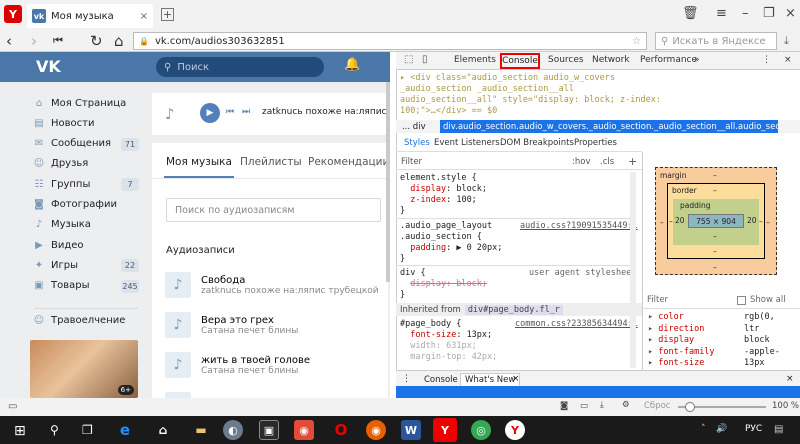  Describe the element at coordinates (766, 60) in the screenshot. I see `devtools-menu-icon: ⋮` at that location.